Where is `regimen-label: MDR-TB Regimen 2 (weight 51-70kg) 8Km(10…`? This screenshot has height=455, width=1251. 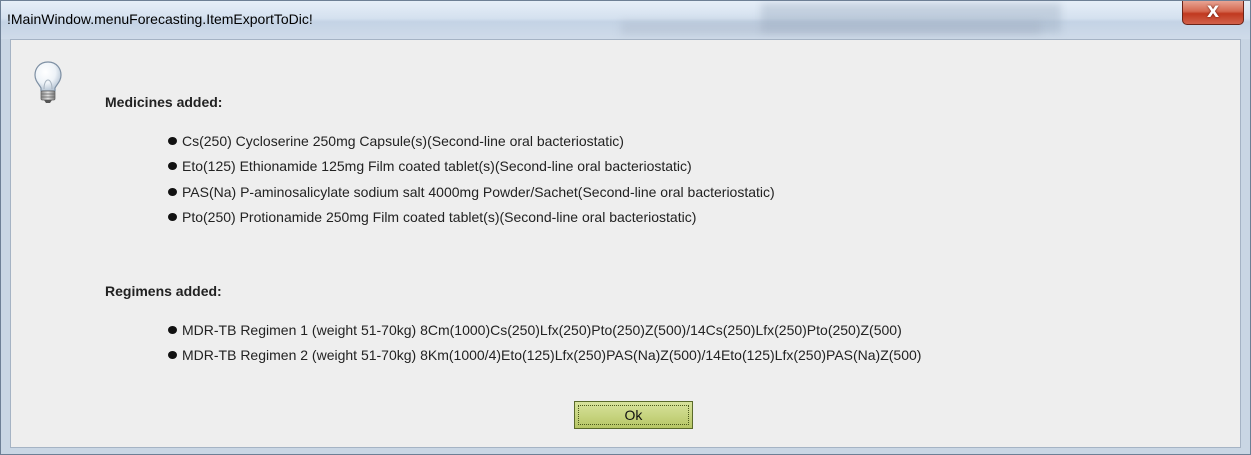 regimen-label: MDR-TB Regimen 2 (weight 51-70kg) 8Km(10… is located at coordinates (552, 355).